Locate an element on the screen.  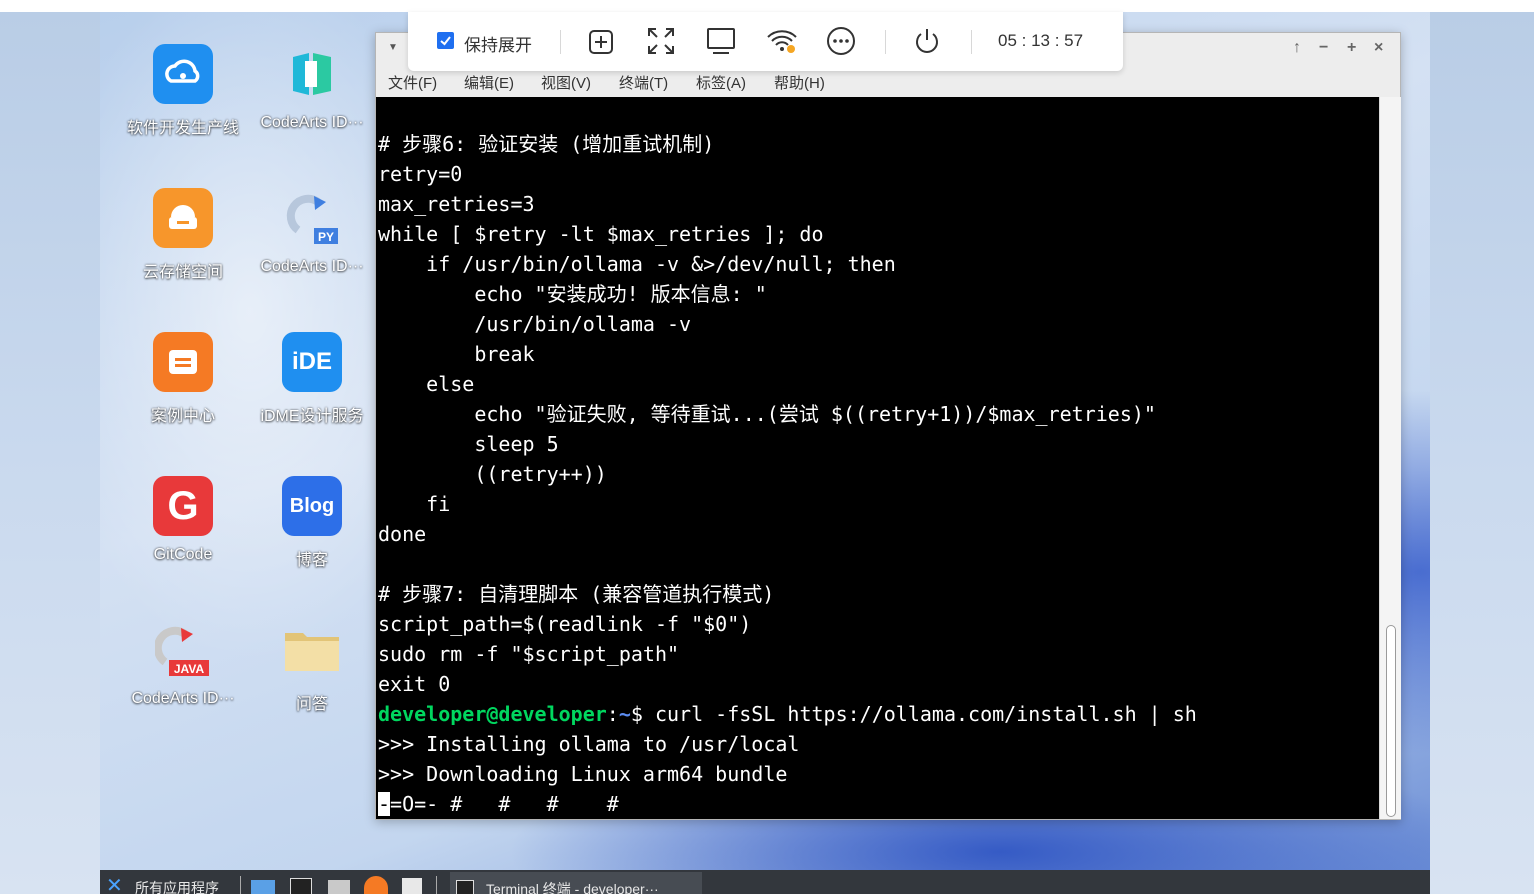
menu-tabs: 标签(A) is located at coordinates (721, 82).